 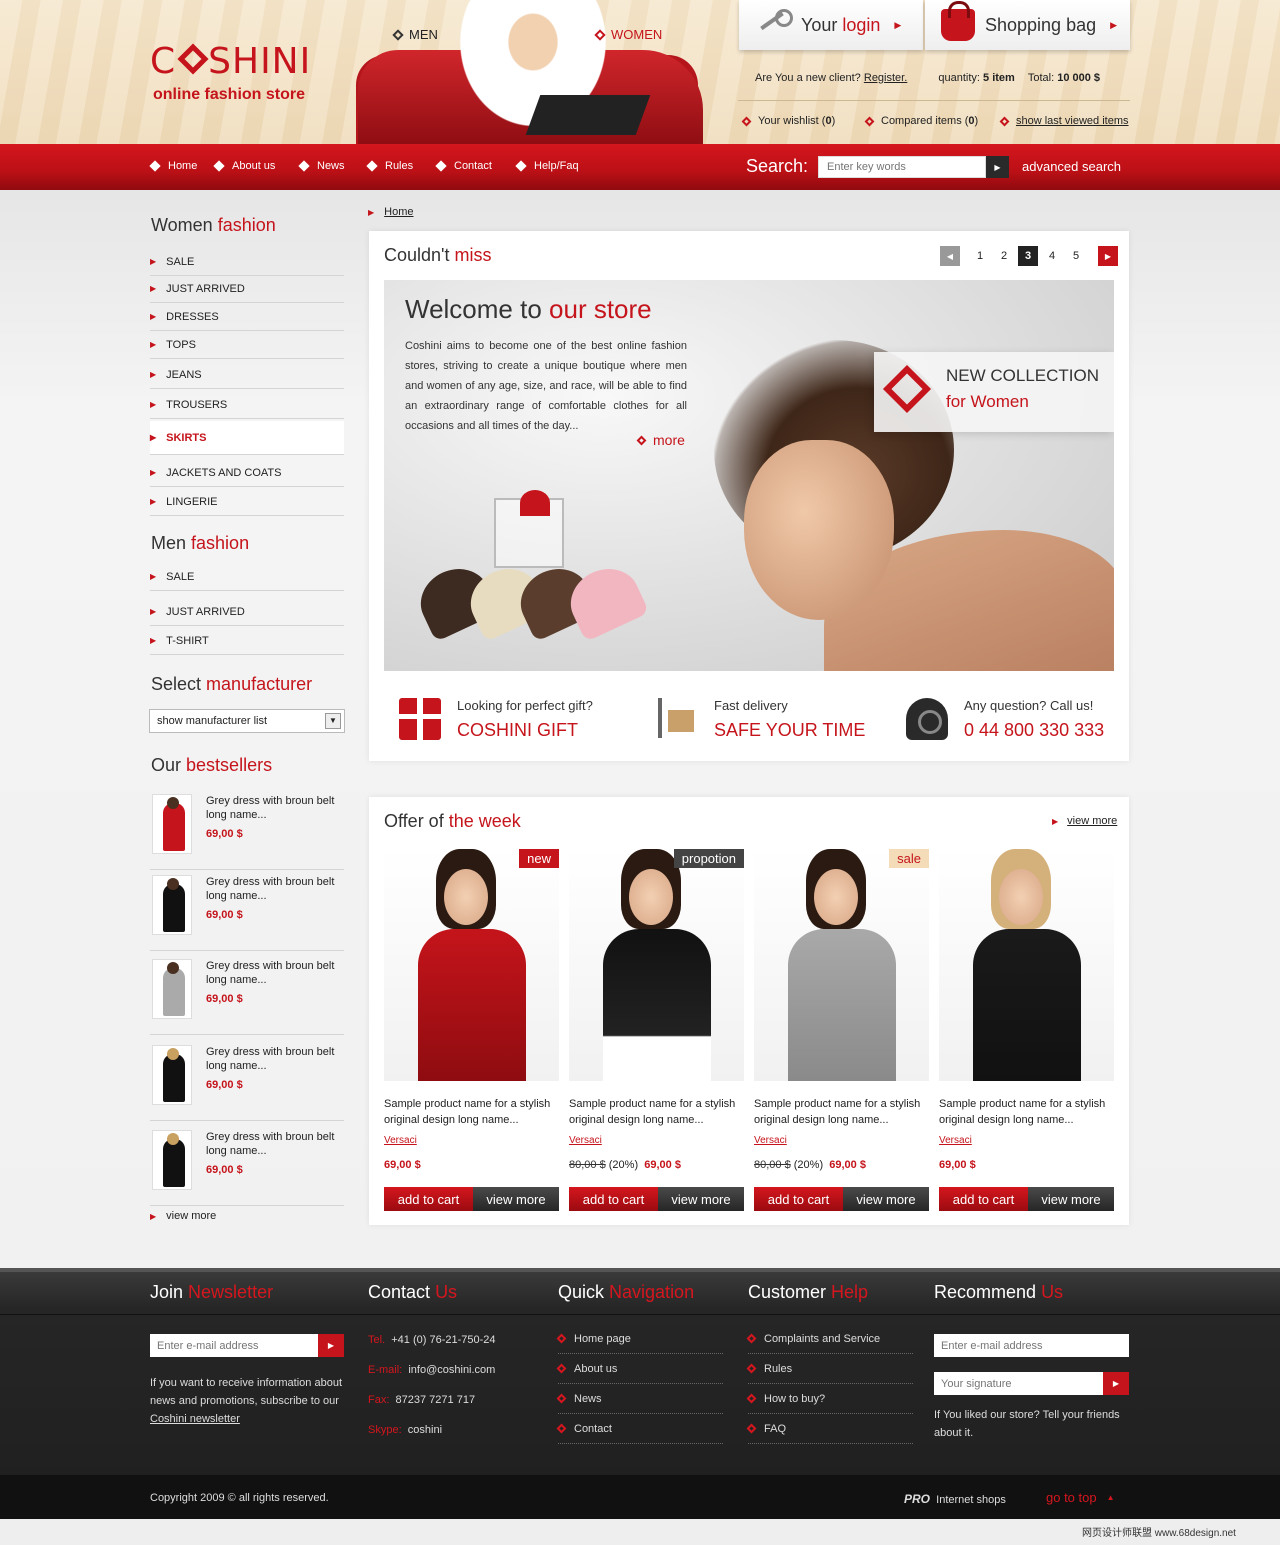 What do you see at coordinates (234, 1345) in the screenshot?
I see `newsletter-email-input` at bounding box center [234, 1345].